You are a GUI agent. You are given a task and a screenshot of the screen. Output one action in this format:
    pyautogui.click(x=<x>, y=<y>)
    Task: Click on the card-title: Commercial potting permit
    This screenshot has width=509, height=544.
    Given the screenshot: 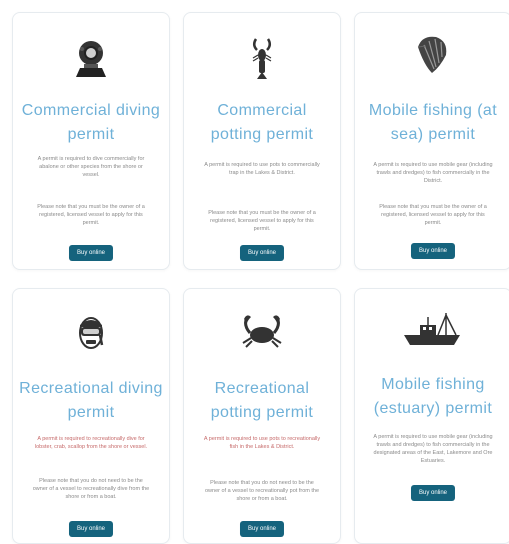 What is the action you would take?
    pyautogui.click(x=262, y=122)
    